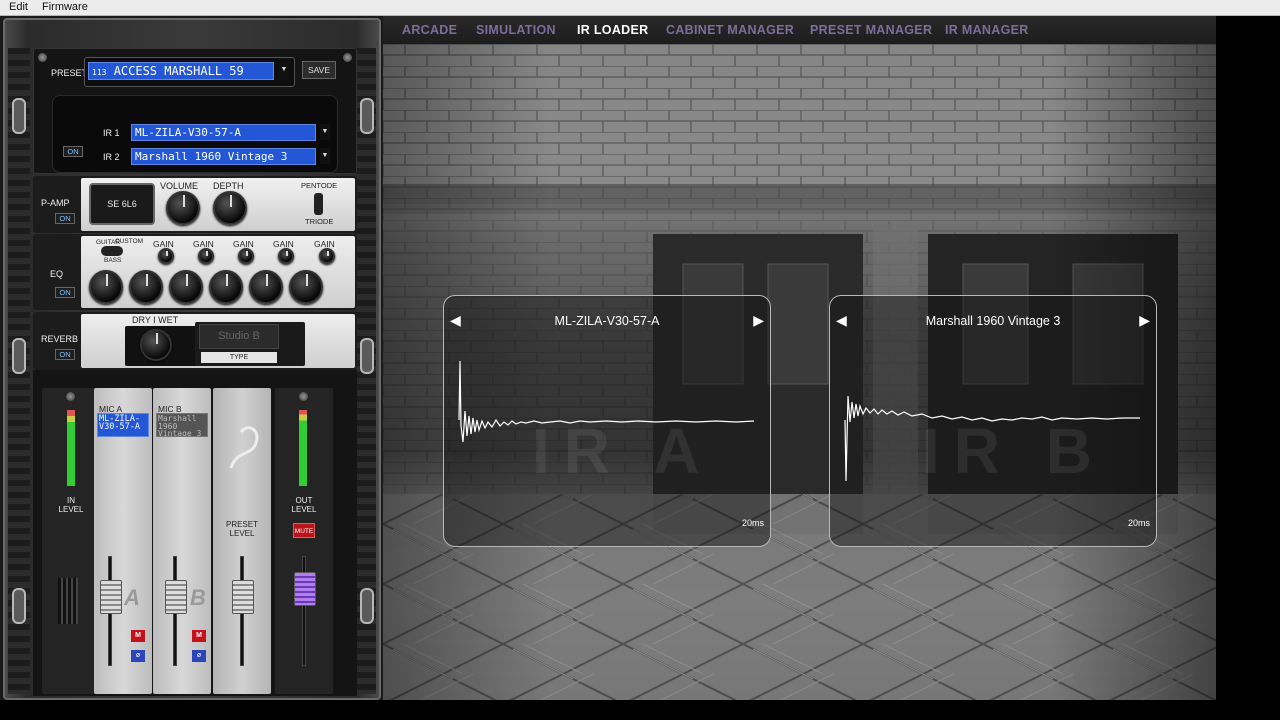 The image size is (1280, 720). I want to click on mic-b-letter: B, so click(198, 597).